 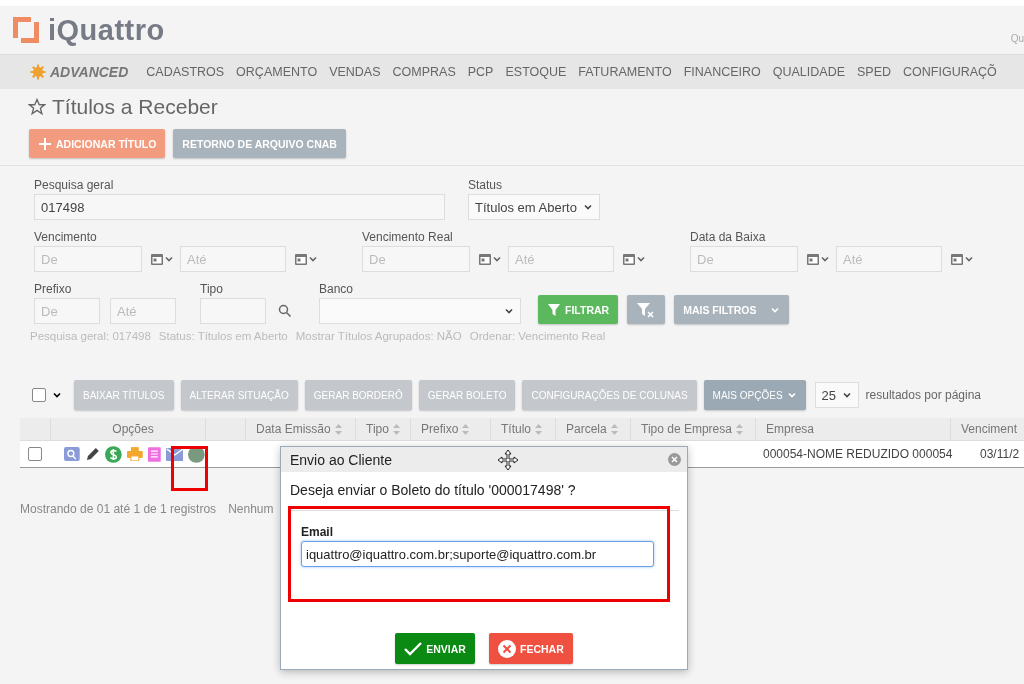 I want to click on nav-menu-item: FINANCEIRO, so click(x=722, y=72).